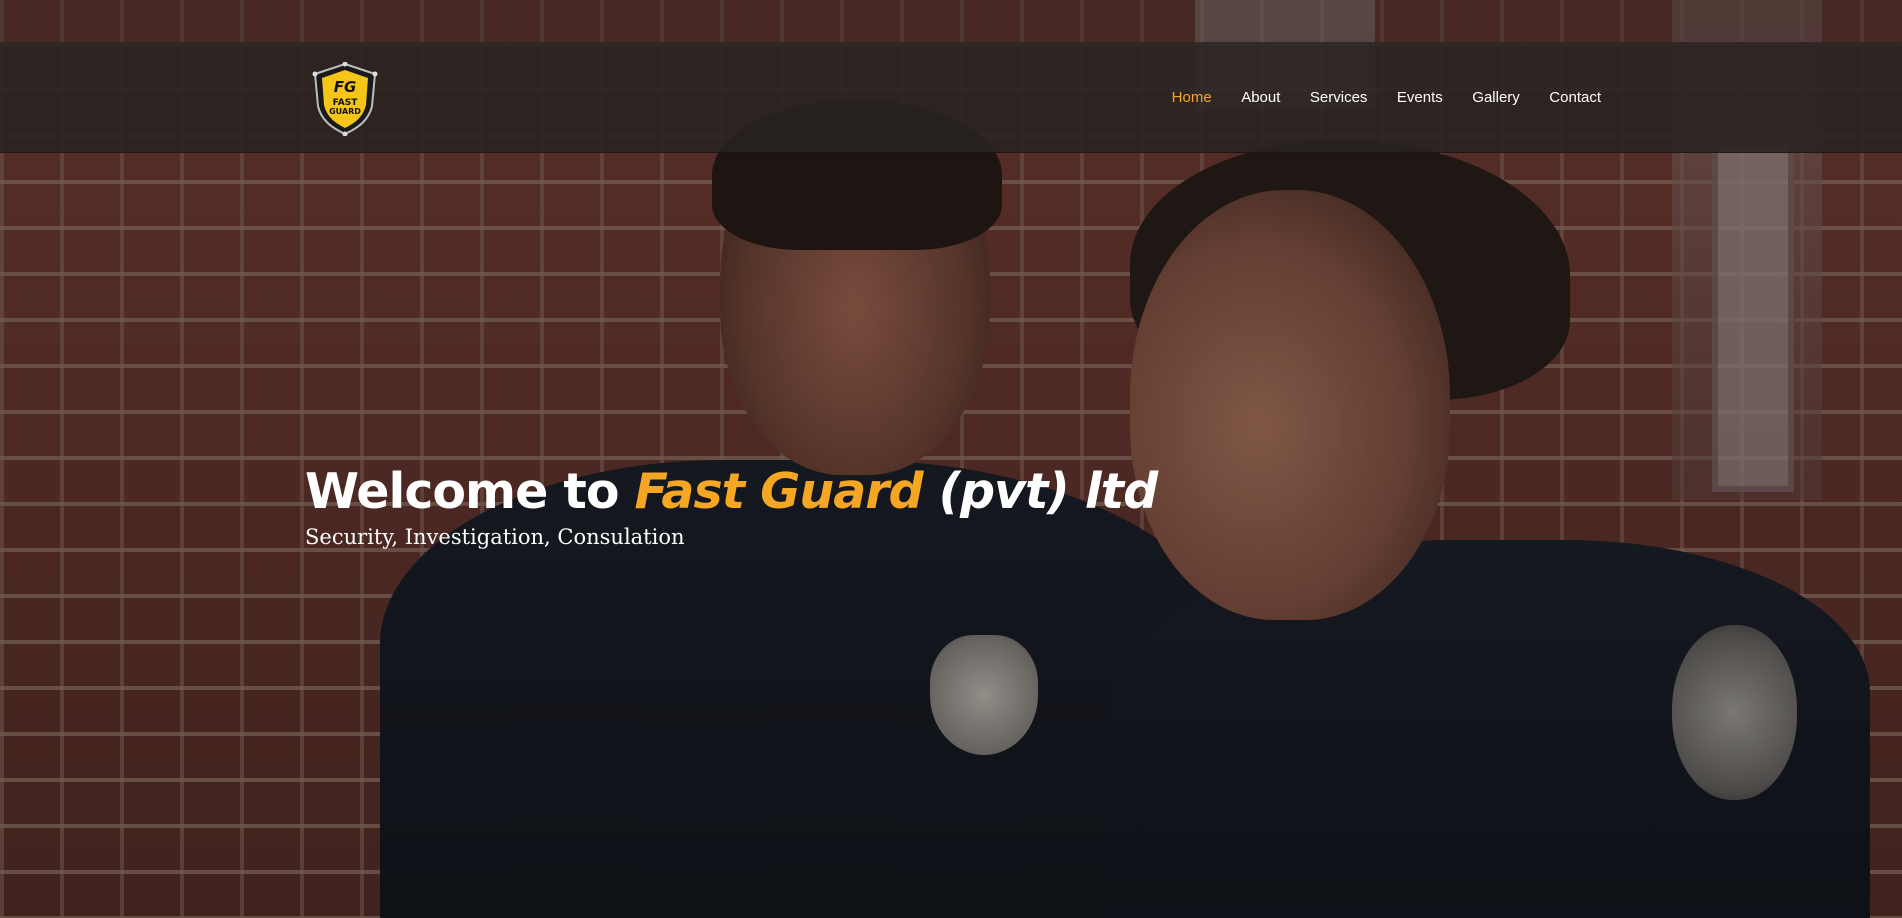  Describe the element at coordinates (470, 491) in the screenshot. I see `hero-title-prefix: Welcome to` at that location.